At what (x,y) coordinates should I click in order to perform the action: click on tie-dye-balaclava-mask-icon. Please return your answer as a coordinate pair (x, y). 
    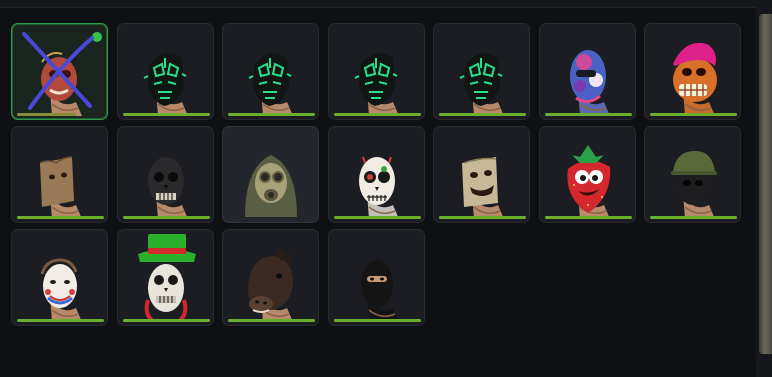
    Looking at the image, I should click on (589, 83).